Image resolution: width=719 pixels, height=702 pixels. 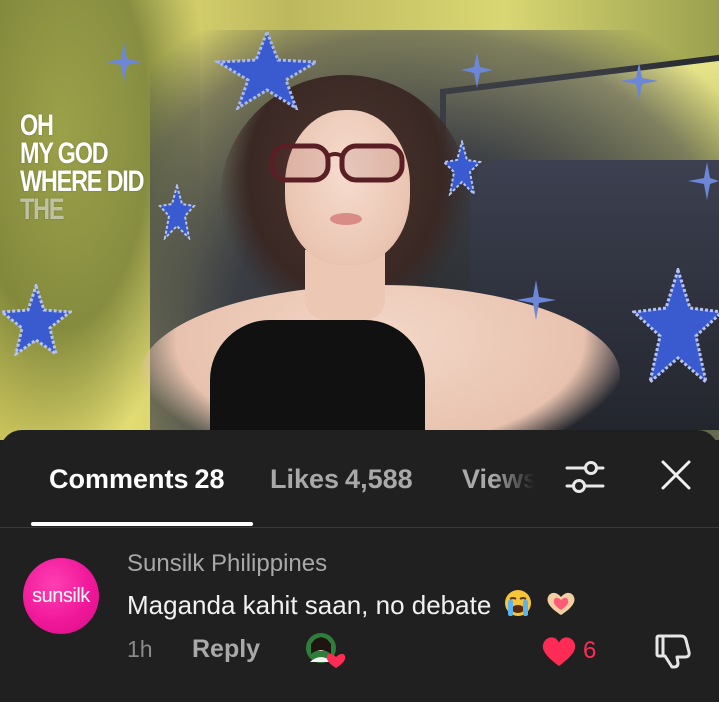 I want to click on filter-sliders-icon, so click(x=585, y=477).